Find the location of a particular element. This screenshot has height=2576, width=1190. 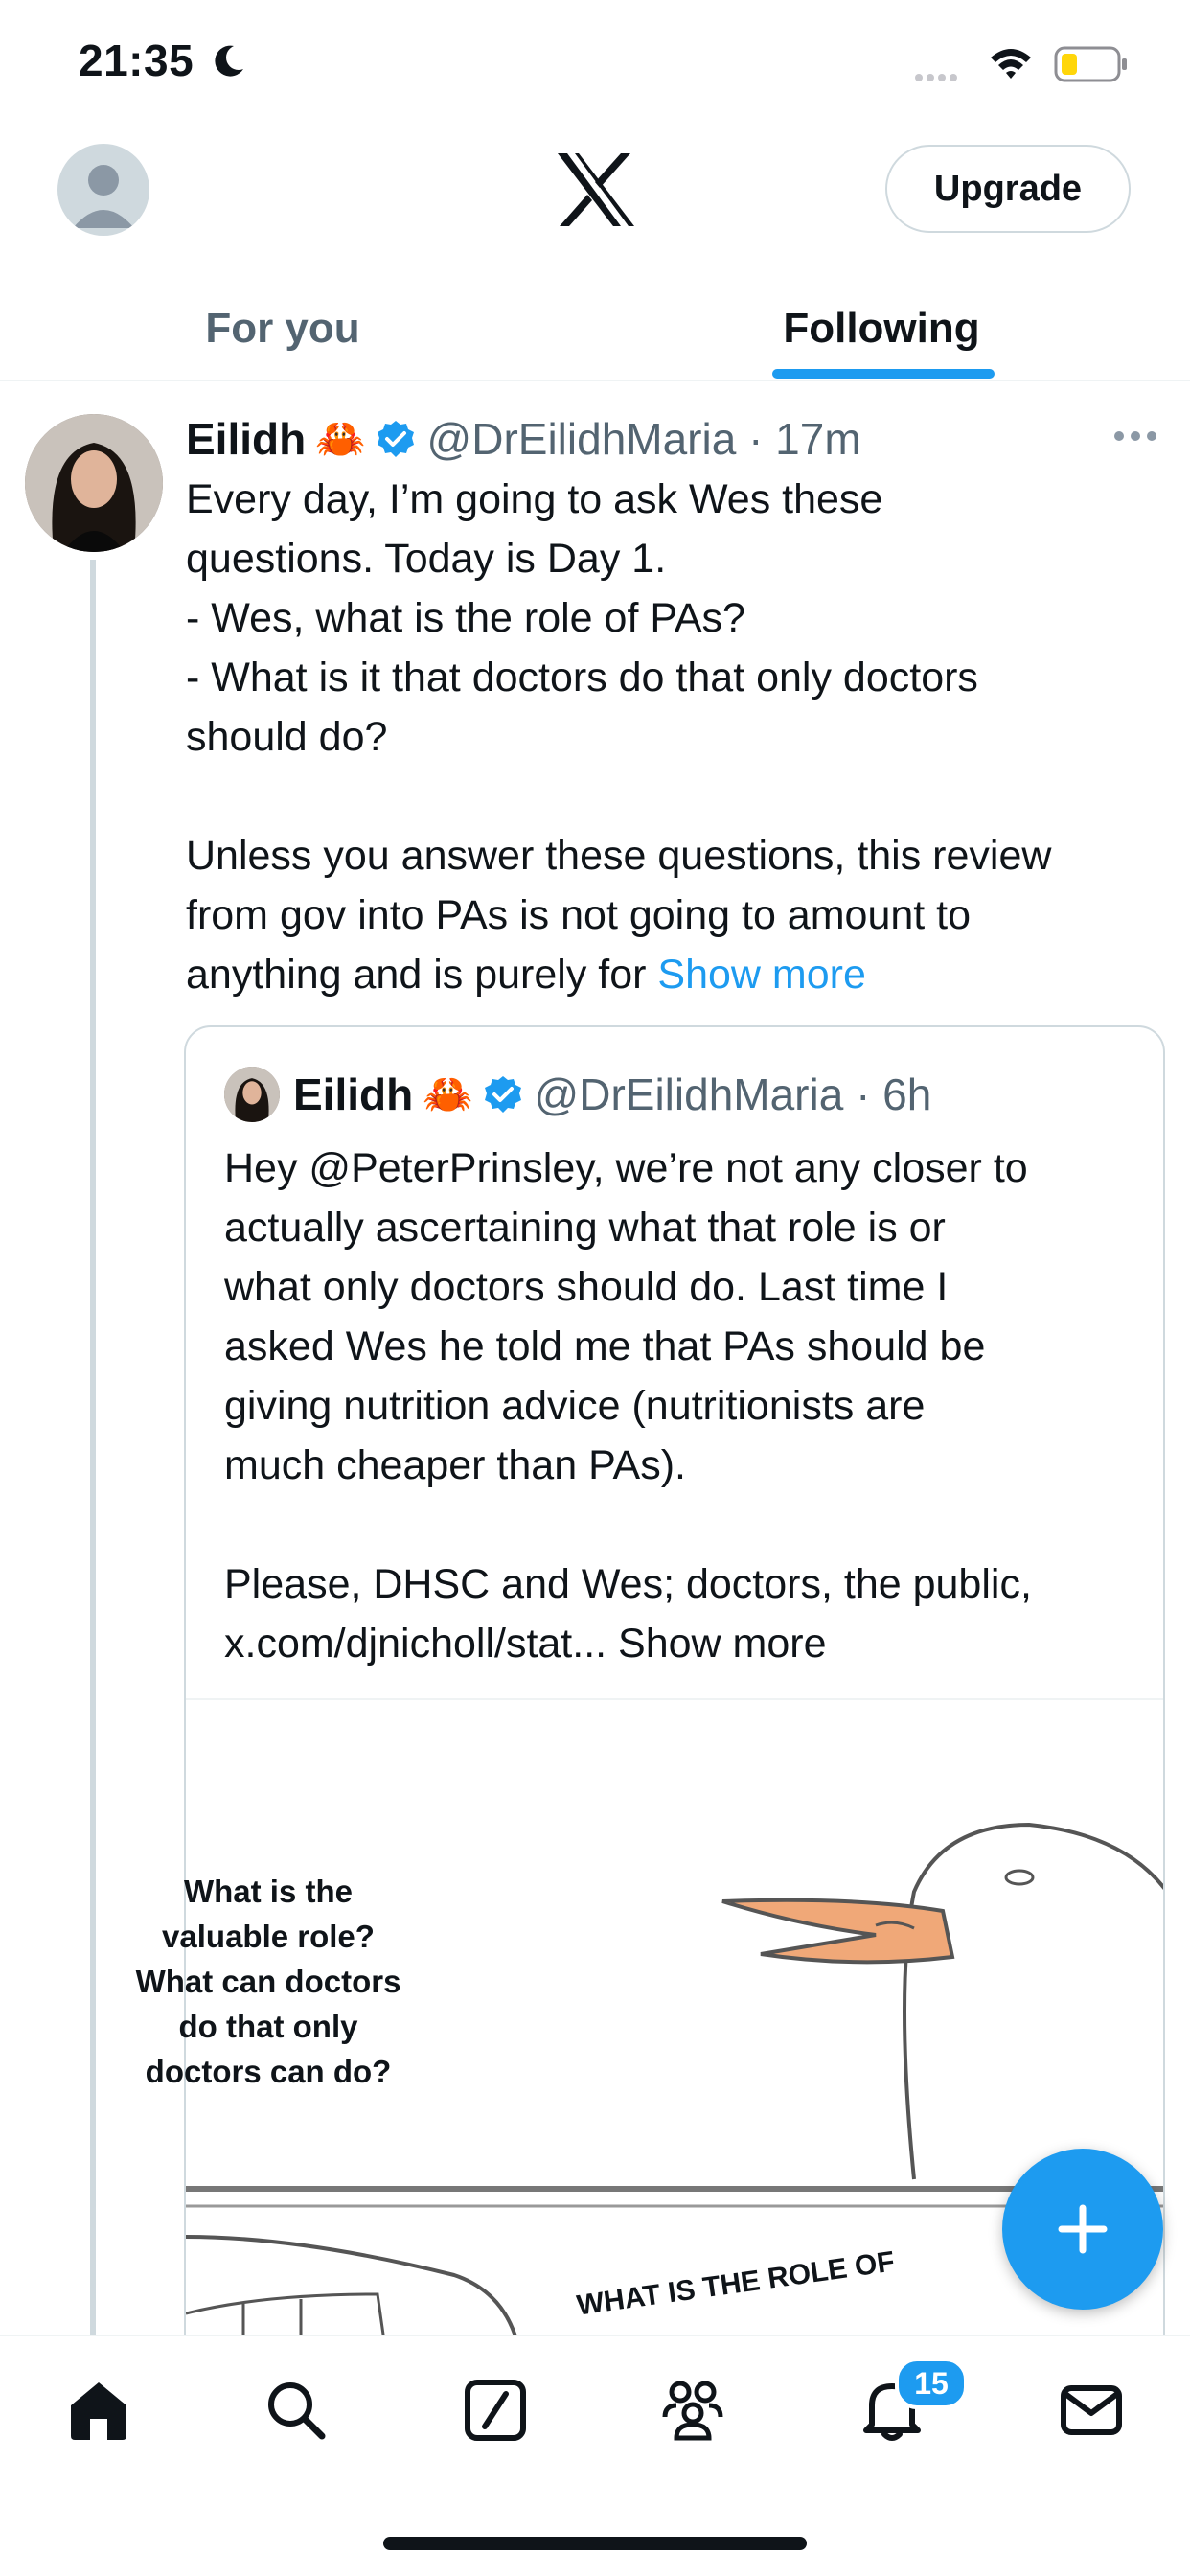

home-icon is located at coordinates (99, 2410).